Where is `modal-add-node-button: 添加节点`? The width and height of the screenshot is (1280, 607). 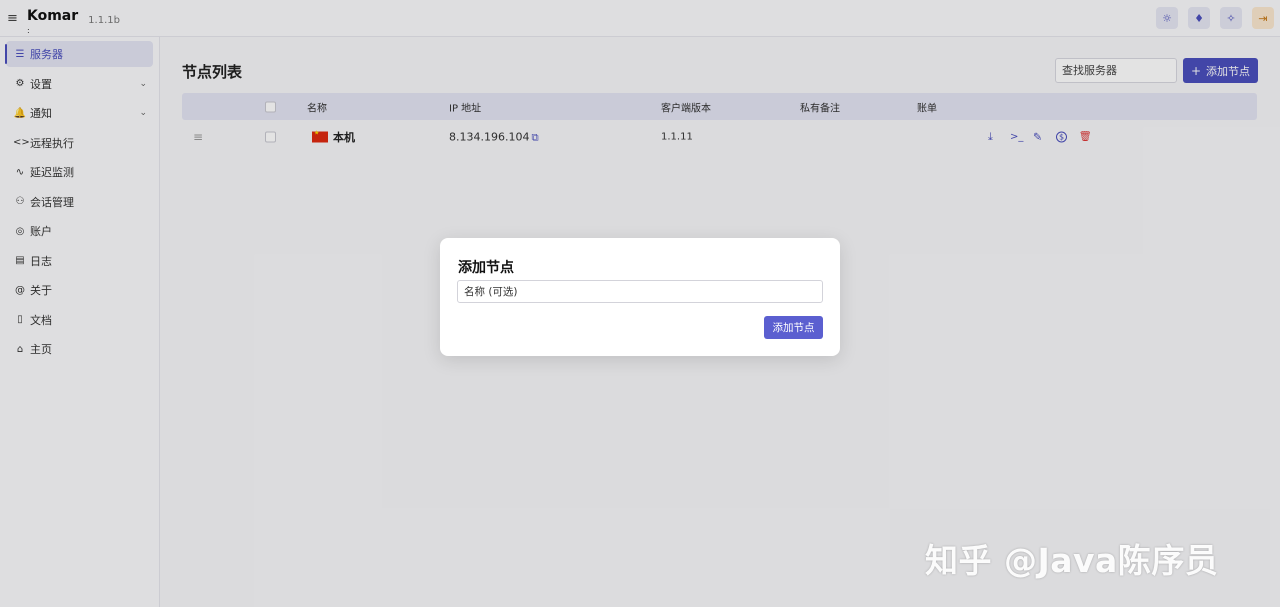
modal-add-node-button: 添加节点 is located at coordinates (793, 327).